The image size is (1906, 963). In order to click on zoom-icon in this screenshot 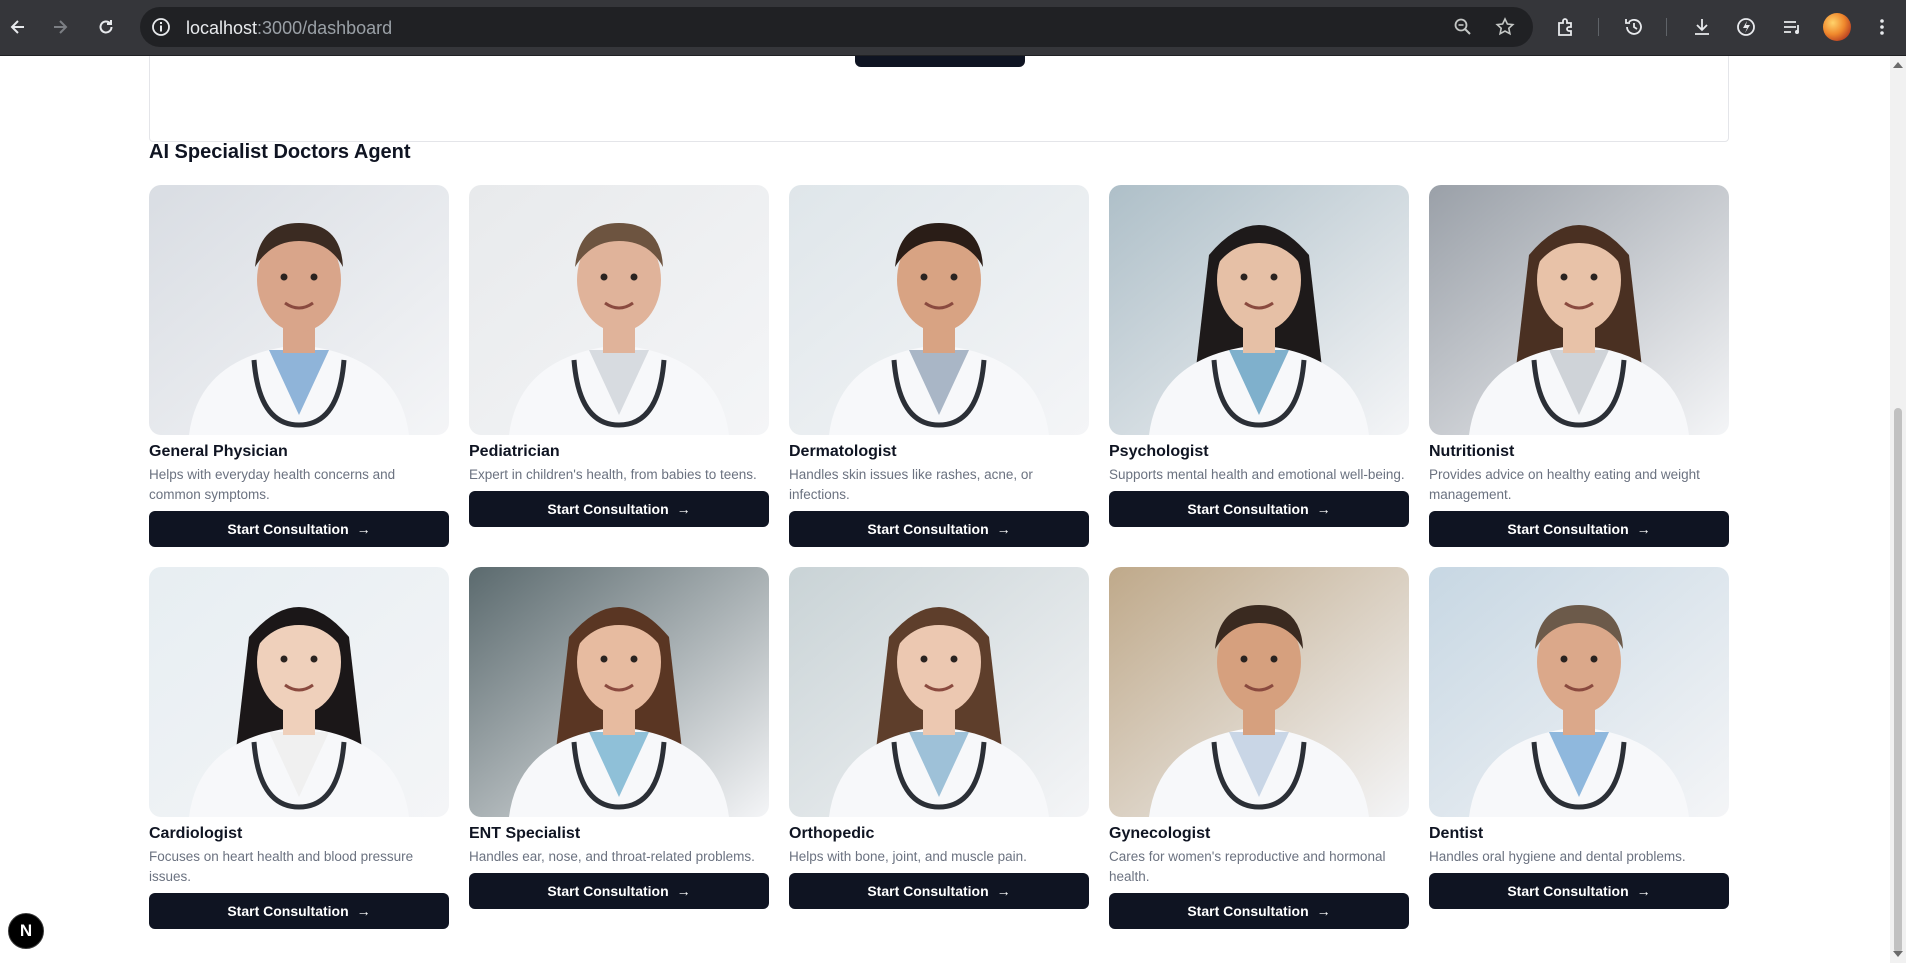, I will do `click(1463, 27)`.